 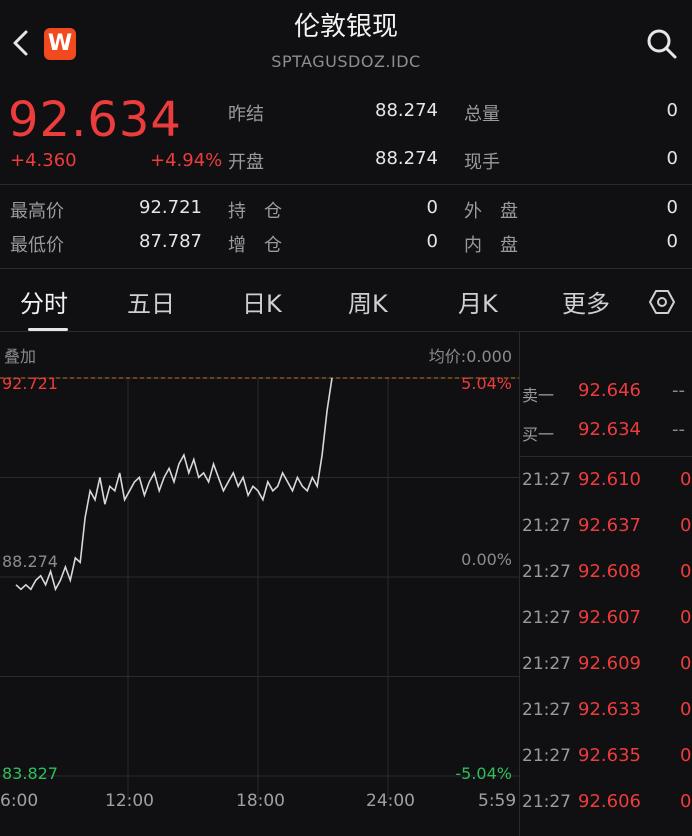 What do you see at coordinates (672, 158) in the screenshot?
I see `current-volume-value: 0` at bounding box center [672, 158].